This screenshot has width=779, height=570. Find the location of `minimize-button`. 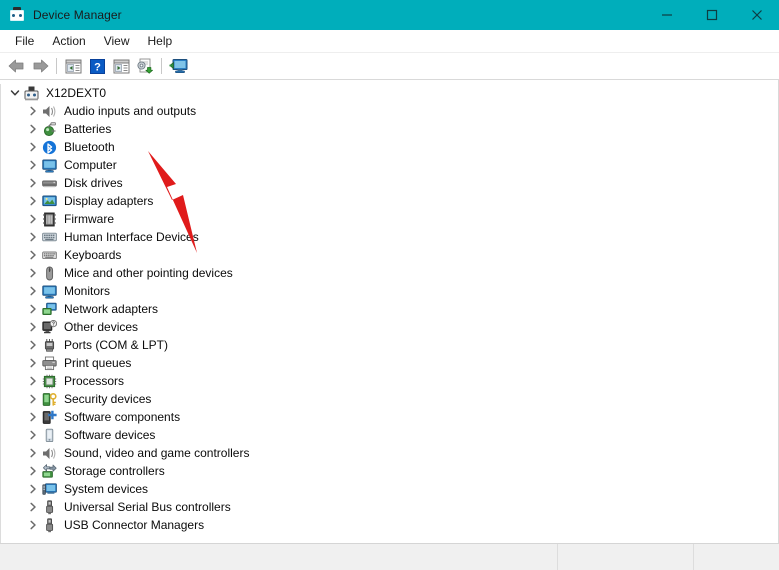

minimize-button is located at coordinates (666, 15).